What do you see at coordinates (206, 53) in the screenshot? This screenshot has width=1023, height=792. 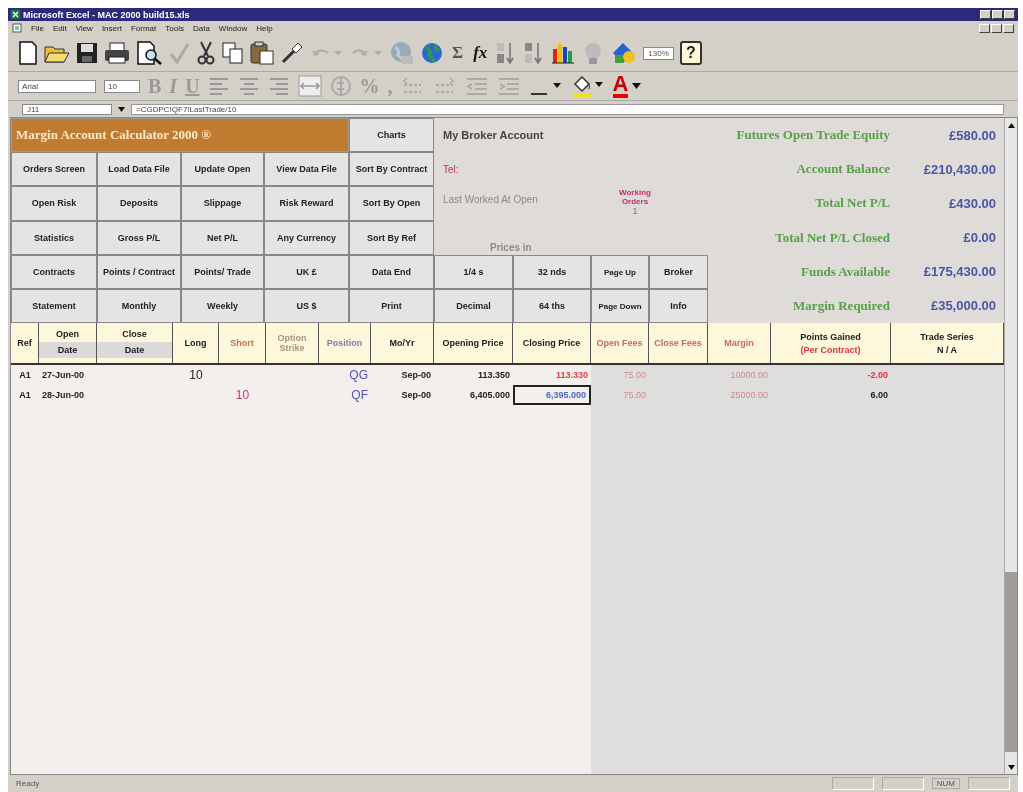 I see `scissors-icon` at bounding box center [206, 53].